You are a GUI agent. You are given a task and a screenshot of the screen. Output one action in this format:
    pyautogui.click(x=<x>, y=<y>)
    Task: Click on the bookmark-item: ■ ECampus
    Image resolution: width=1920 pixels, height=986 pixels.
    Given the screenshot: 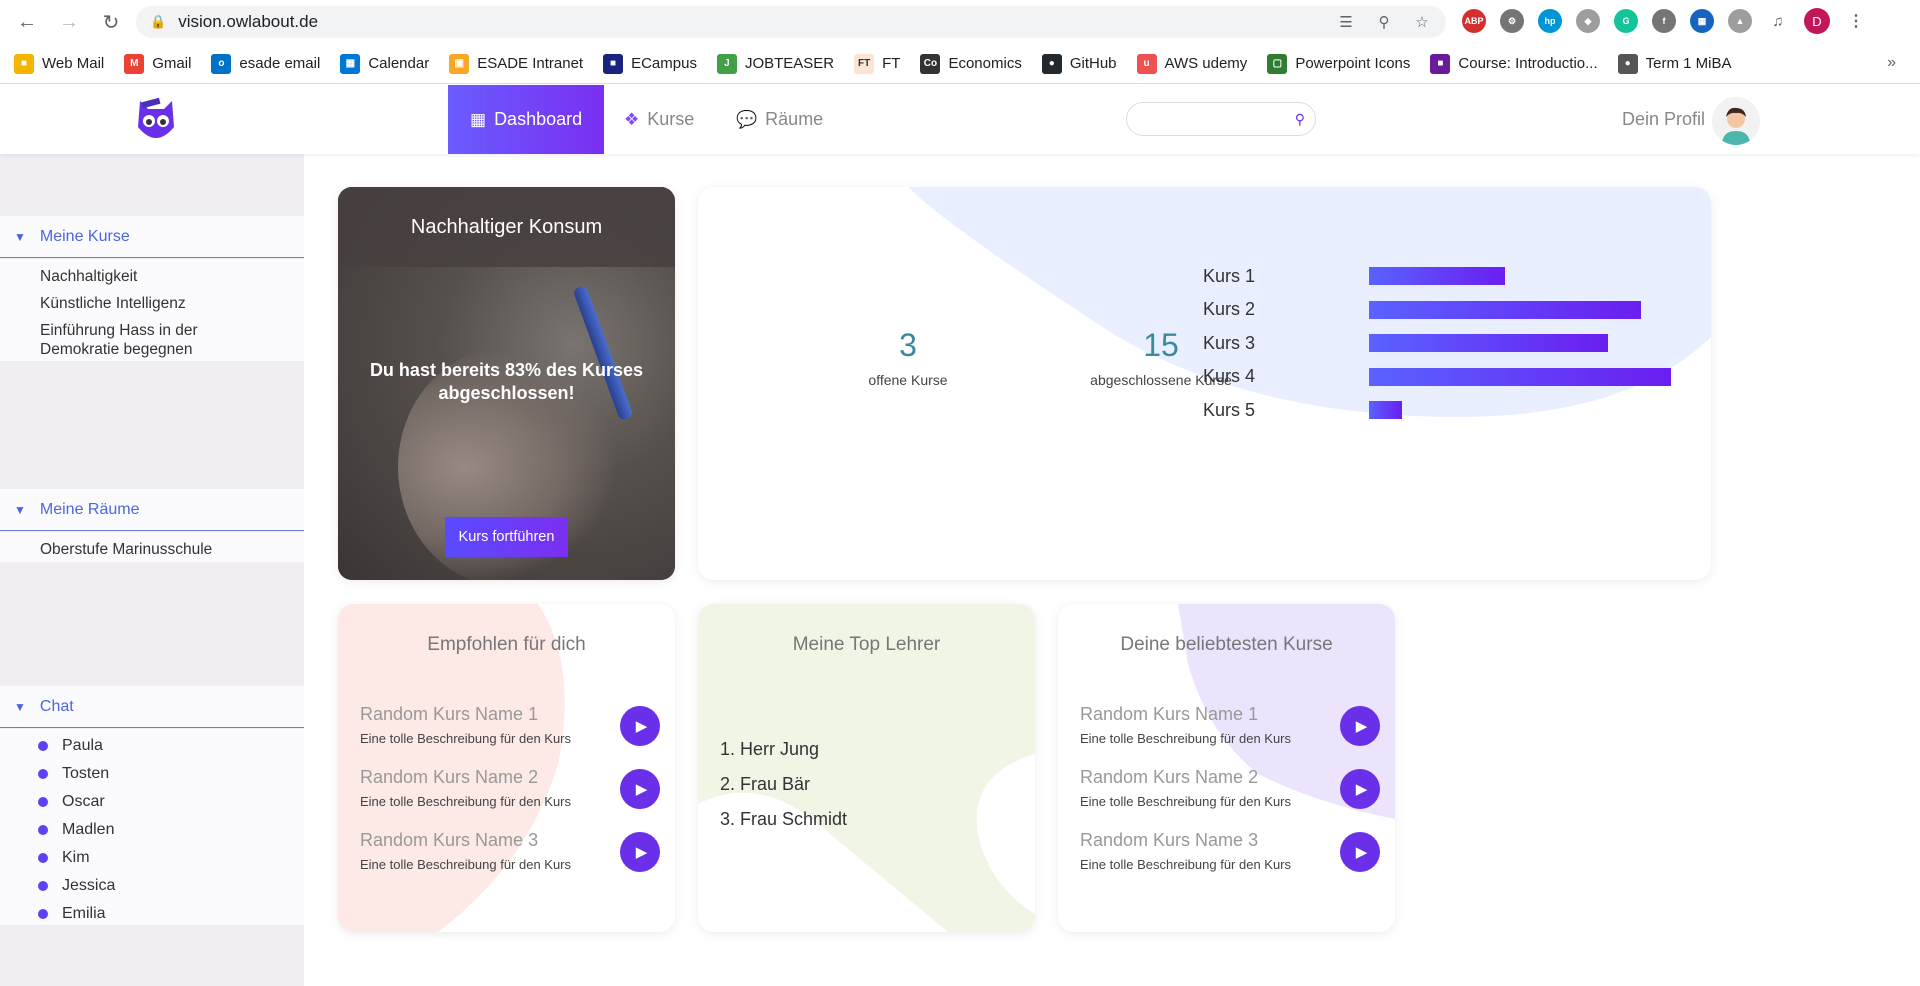 What is the action you would take?
    pyautogui.click(x=650, y=63)
    